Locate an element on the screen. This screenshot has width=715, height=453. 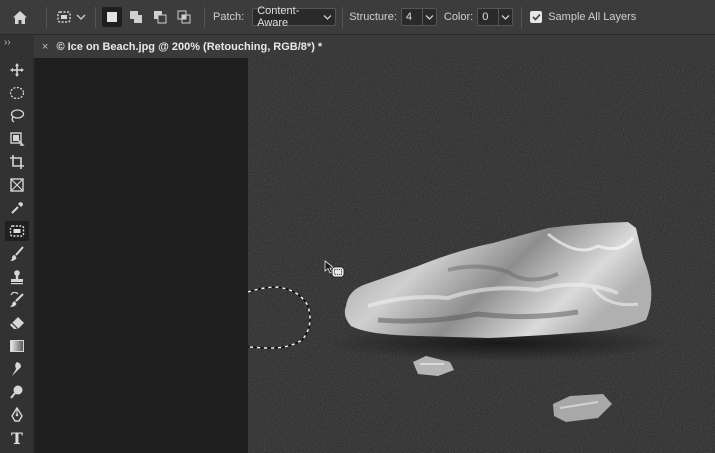
ellipse-marquee-icon is located at coordinates (17, 93).